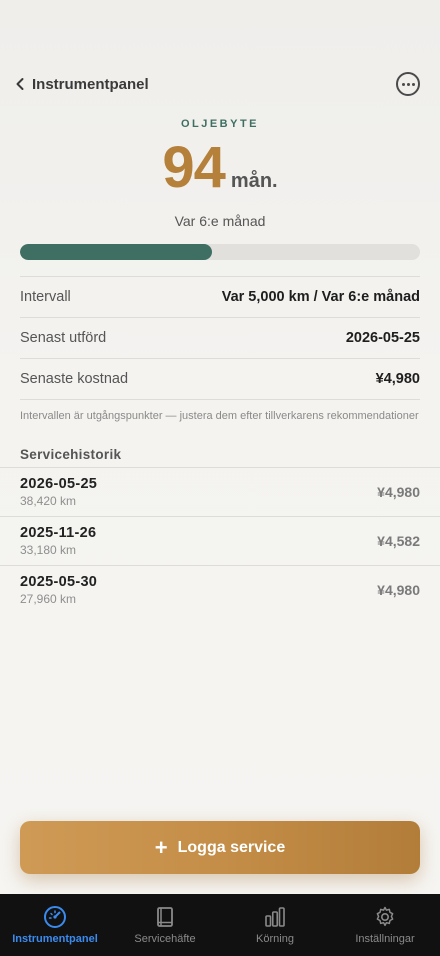 This screenshot has width=440, height=956. What do you see at coordinates (220, 337) in the screenshot?
I see `detail-row-last-done: Senast utförd 2026-05-25` at bounding box center [220, 337].